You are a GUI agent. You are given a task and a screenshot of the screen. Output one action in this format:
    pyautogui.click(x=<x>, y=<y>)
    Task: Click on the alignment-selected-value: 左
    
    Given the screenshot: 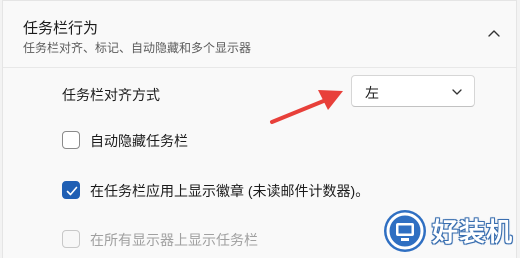 What is the action you would take?
    pyautogui.click(x=372, y=93)
    